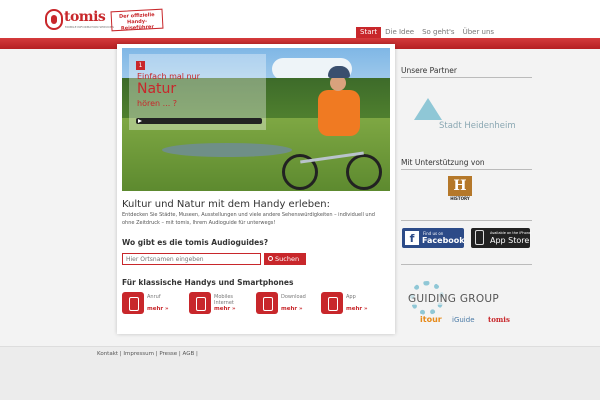  I want to click on bike-wheel-front, so click(364, 172).